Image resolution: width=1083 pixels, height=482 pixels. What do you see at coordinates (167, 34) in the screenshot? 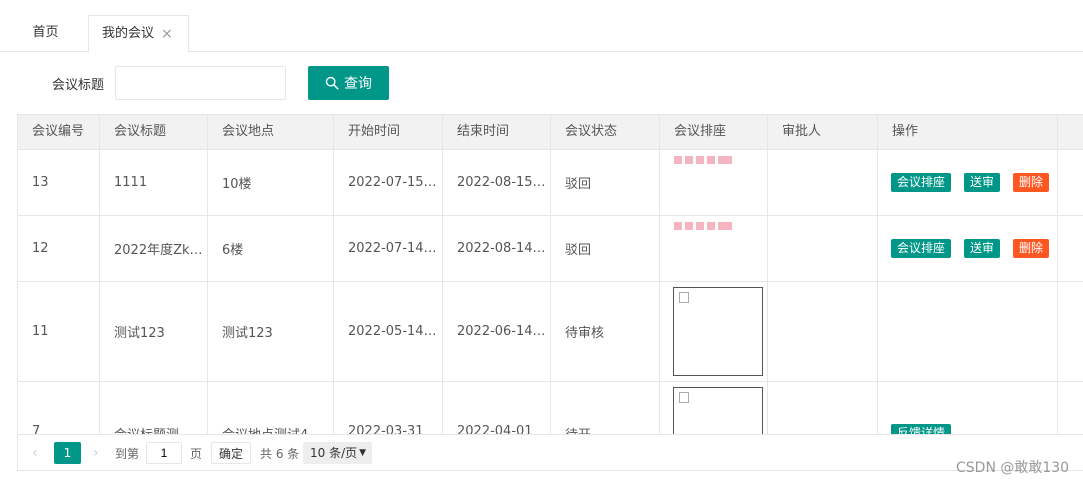
I see `close-icon: ×` at bounding box center [167, 34].